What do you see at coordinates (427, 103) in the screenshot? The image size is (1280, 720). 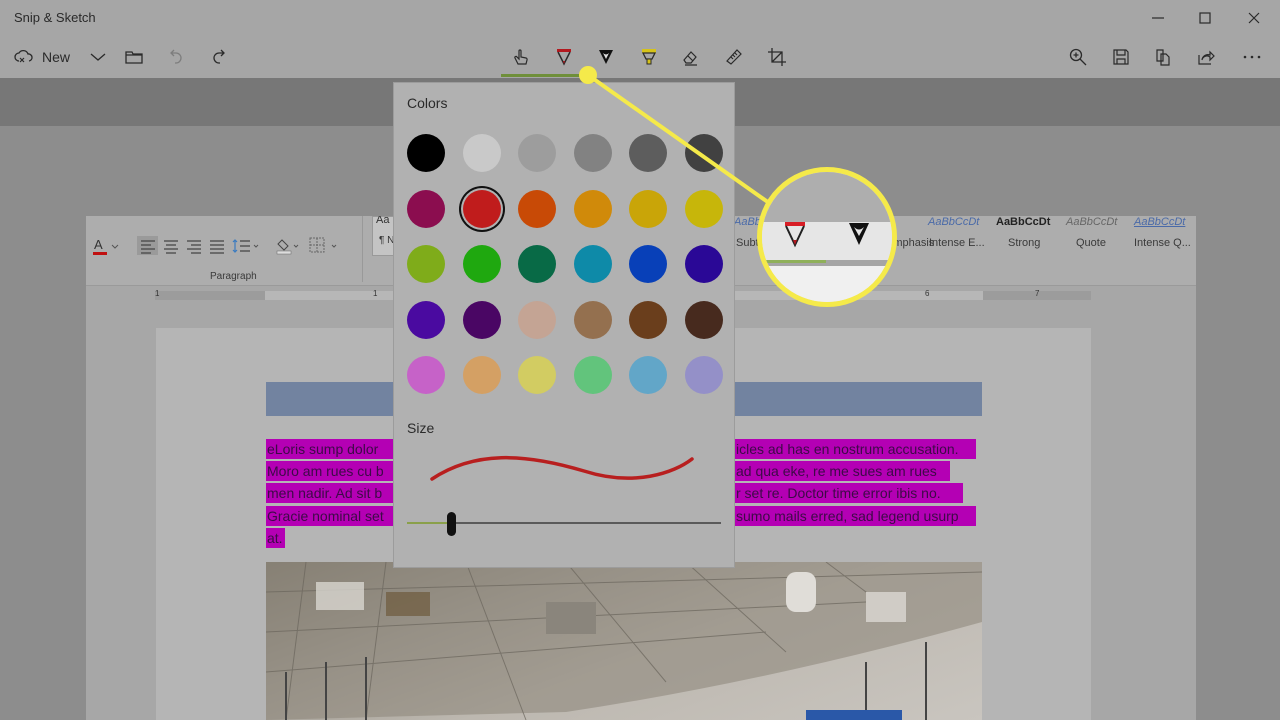 I see `colors-label: Colors` at bounding box center [427, 103].